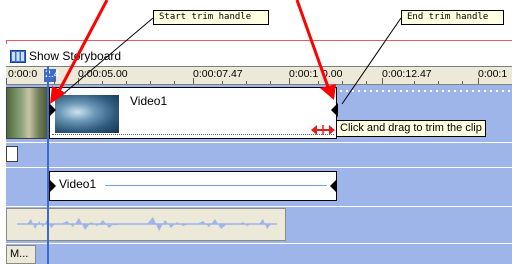 The height and width of the screenshot is (264, 512). I want to click on end-leader-line, so click(371, 61).